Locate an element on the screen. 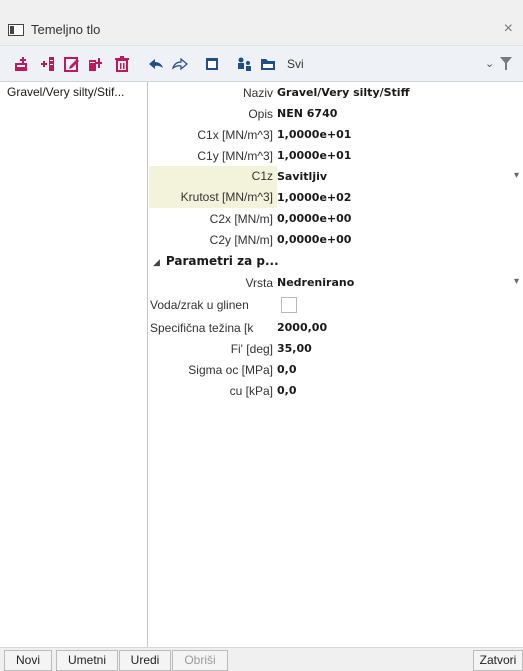 The width and height of the screenshot is (523, 671). chevron-down-icon: ⌄ is located at coordinates (489, 63).